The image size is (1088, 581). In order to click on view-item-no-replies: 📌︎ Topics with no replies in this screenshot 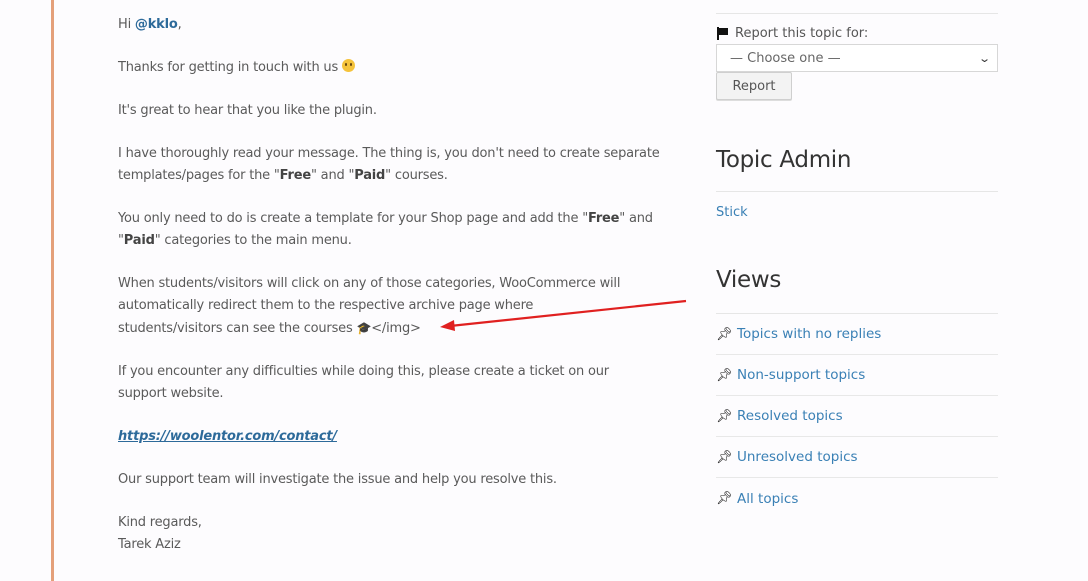, I will do `click(857, 334)`.